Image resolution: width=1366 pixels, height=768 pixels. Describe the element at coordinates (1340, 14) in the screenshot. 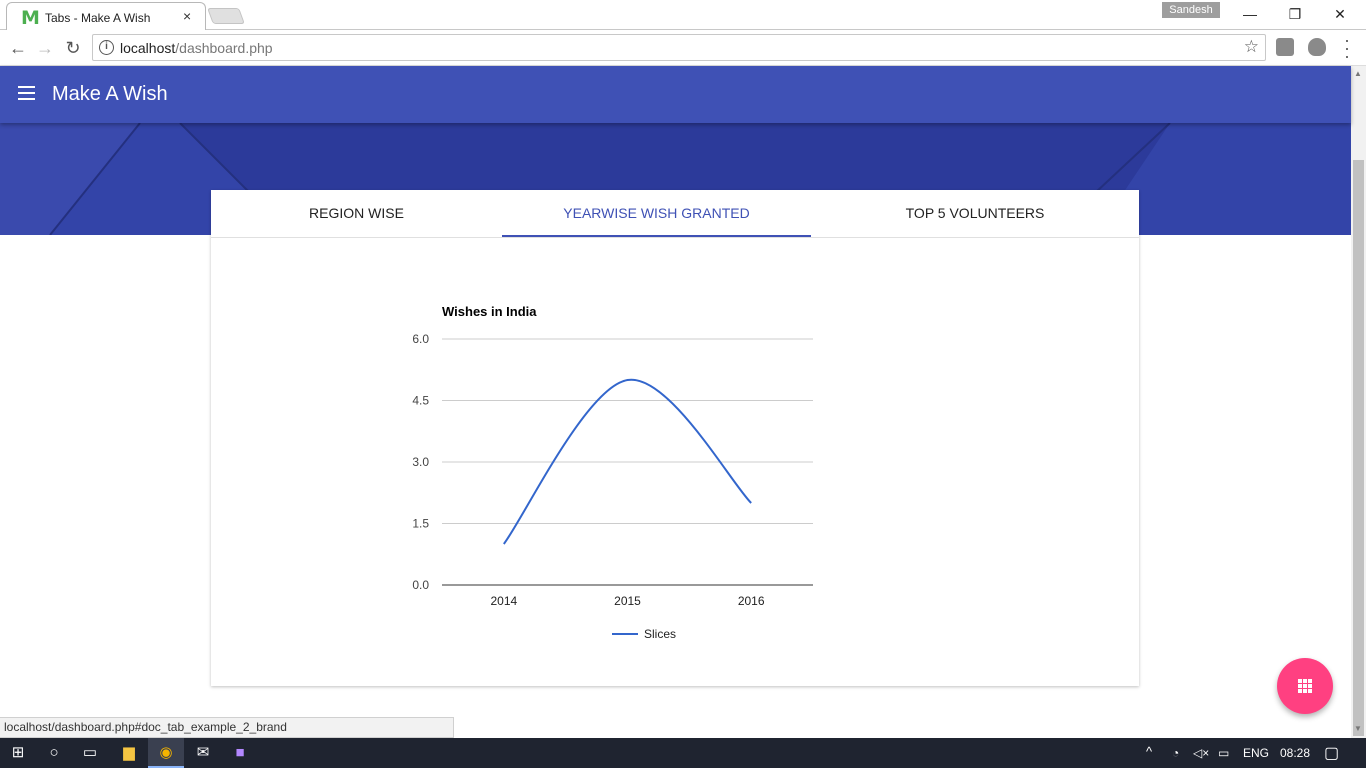

I see `close-window-button: ✕` at that location.